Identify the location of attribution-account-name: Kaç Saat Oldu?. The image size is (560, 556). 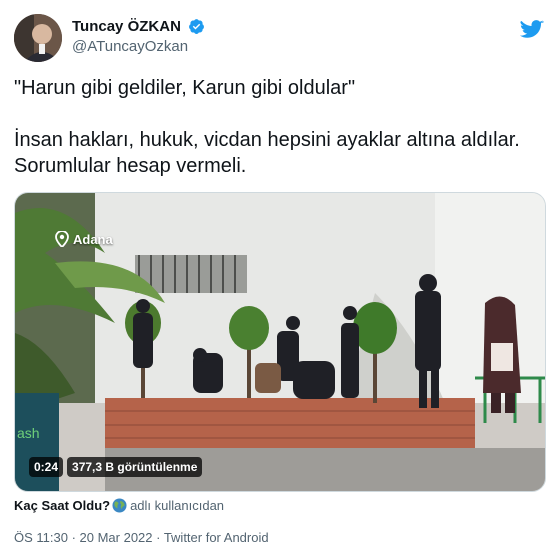
(62, 505).